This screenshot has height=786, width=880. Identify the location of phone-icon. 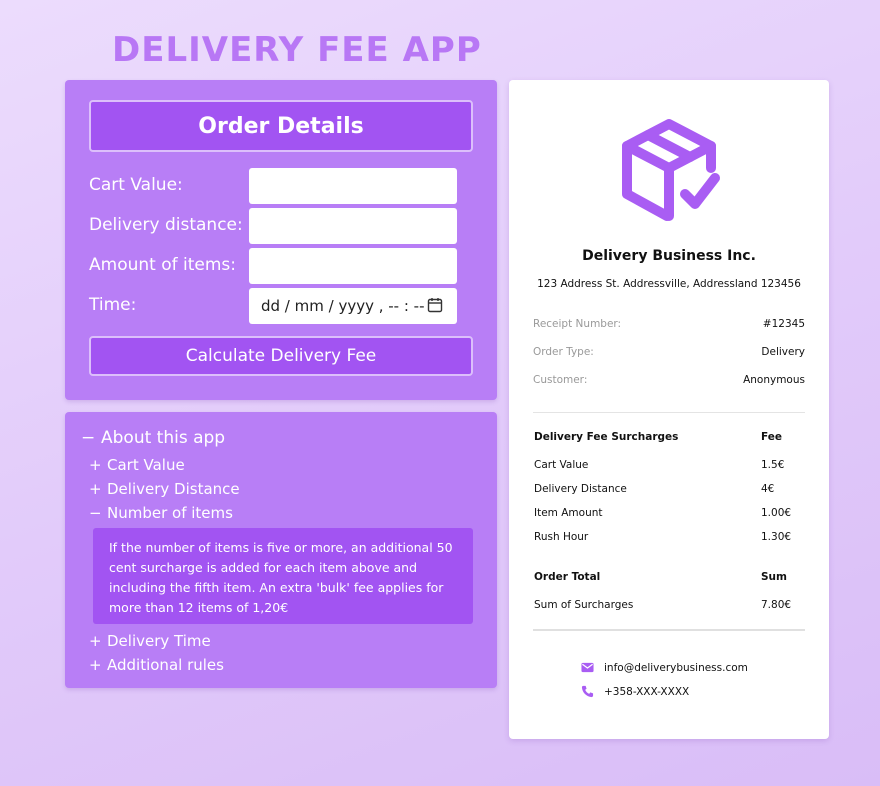
(587, 691).